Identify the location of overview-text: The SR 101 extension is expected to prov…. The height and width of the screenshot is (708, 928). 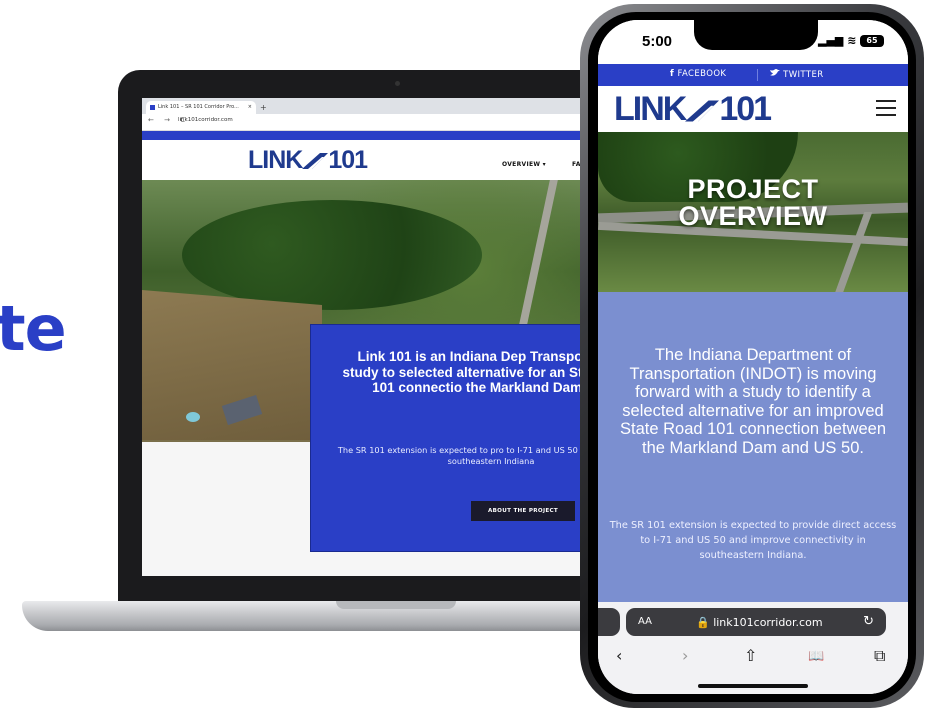
(753, 540).